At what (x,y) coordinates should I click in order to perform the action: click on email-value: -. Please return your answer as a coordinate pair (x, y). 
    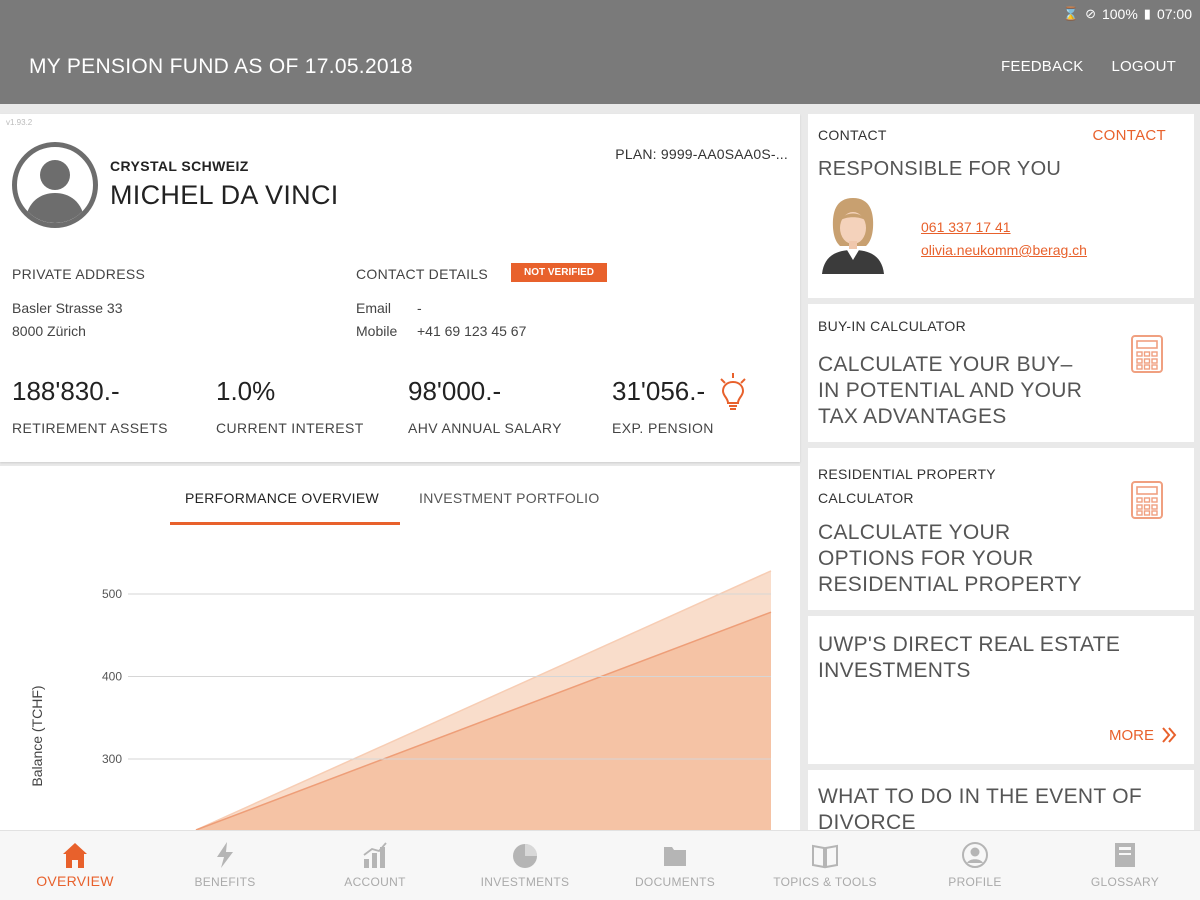
    Looking at the image, I should click on (419, 308).